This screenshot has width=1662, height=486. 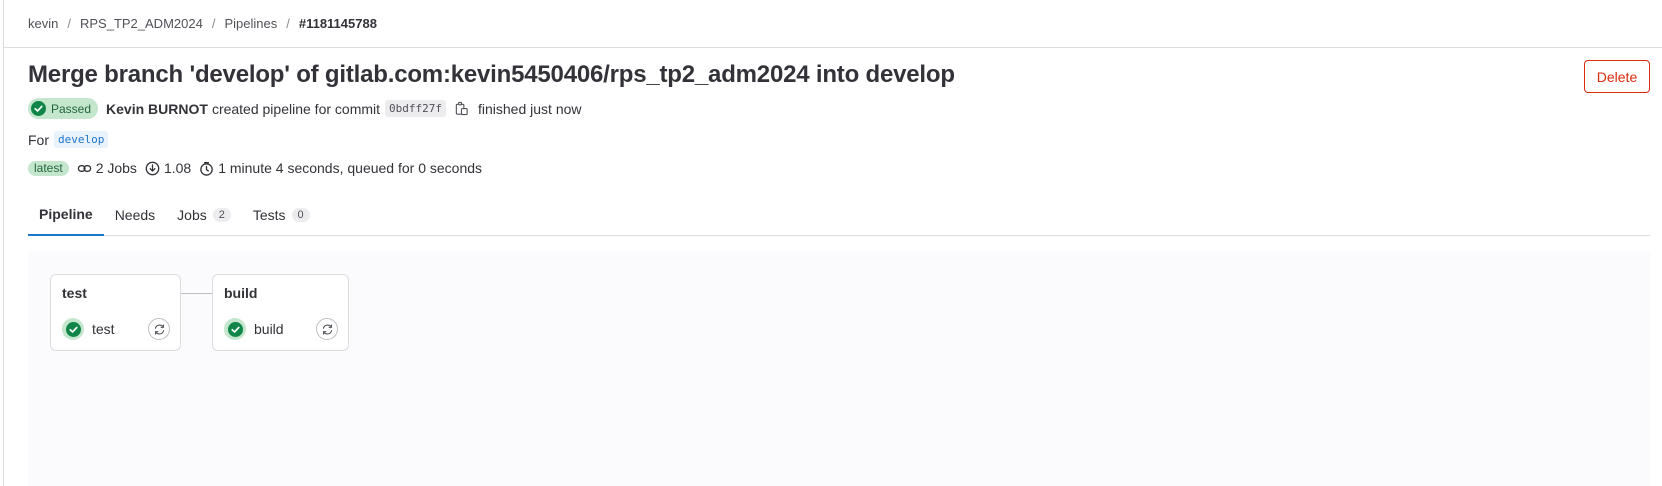 What do you see at coordinates (192, 215) in the screenshot?
I see `tab-label: Jobs` at bounding box center [192, 215].